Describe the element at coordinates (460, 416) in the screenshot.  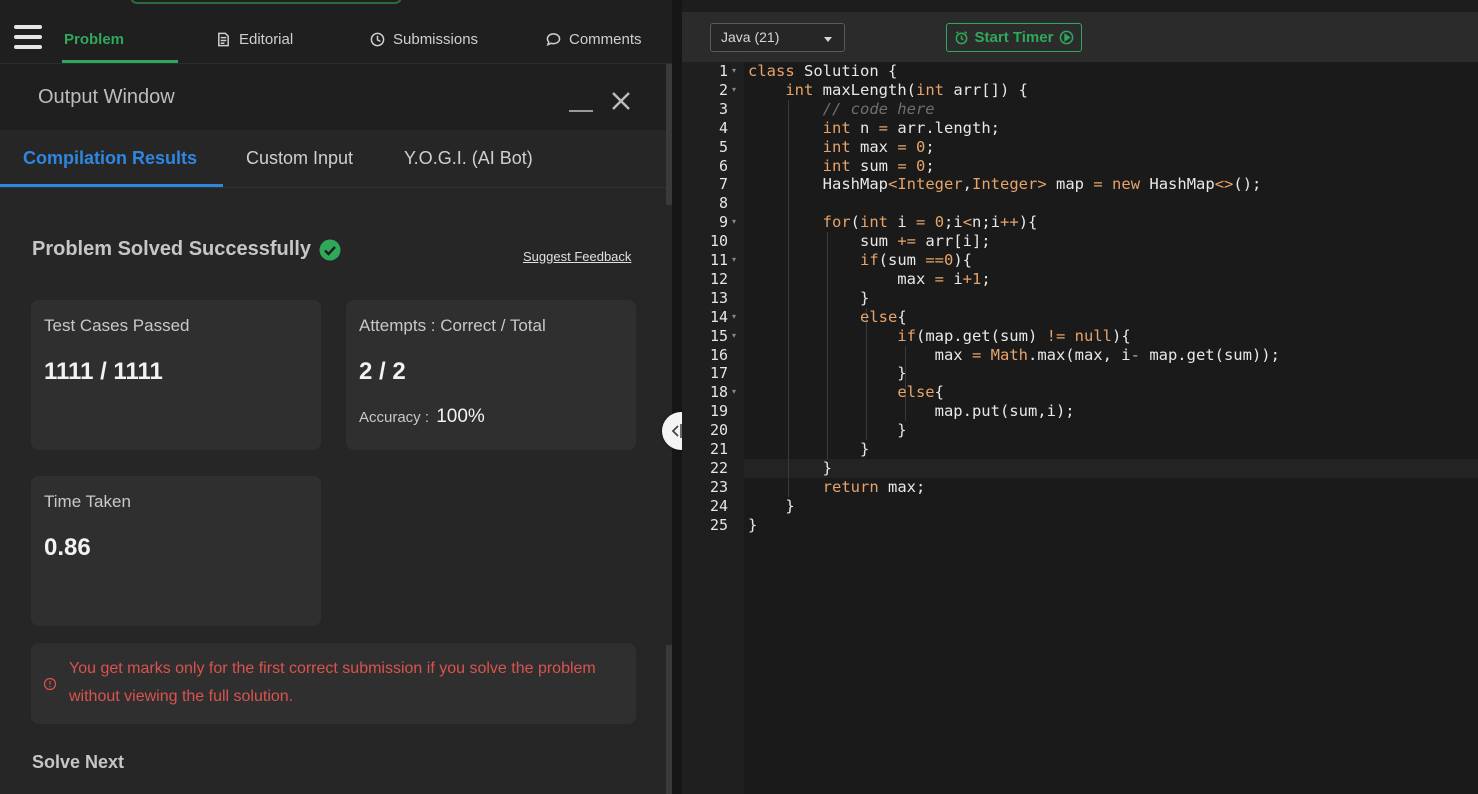
I see `accuracy-value: 100%` at that location.